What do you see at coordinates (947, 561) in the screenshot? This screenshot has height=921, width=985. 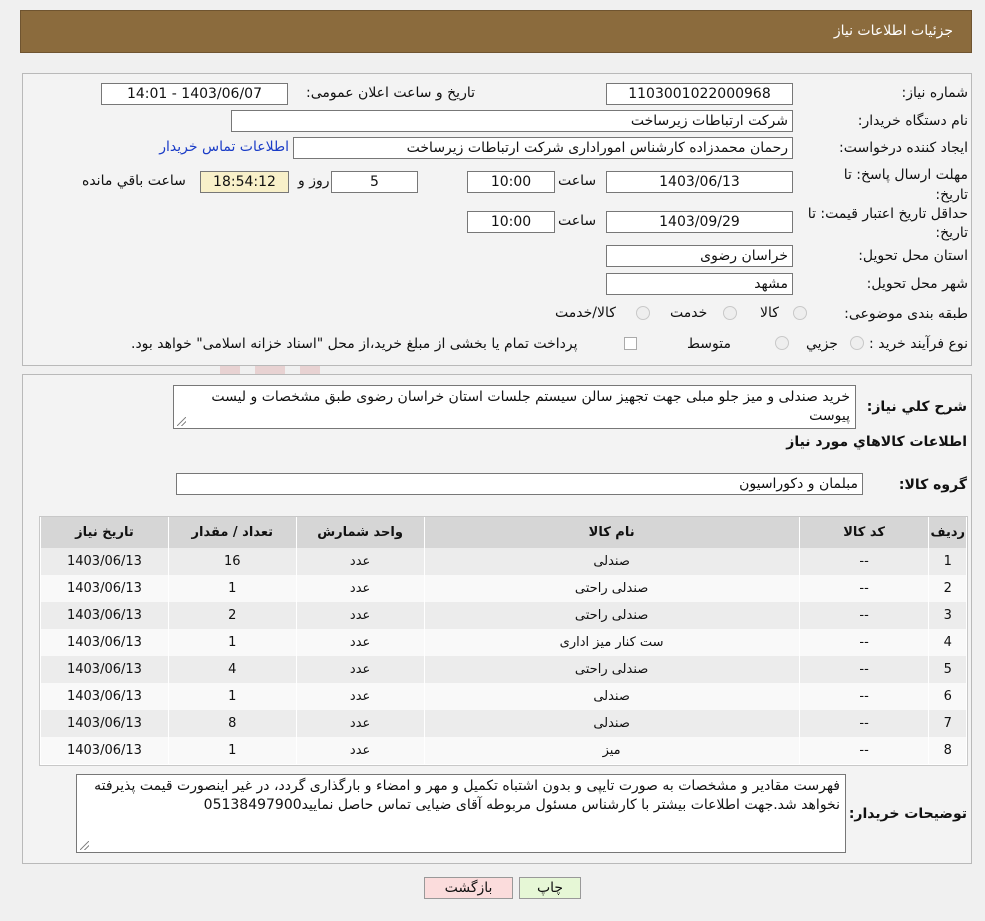 I see `cell-row: 1` at bounding box center [947, 561].